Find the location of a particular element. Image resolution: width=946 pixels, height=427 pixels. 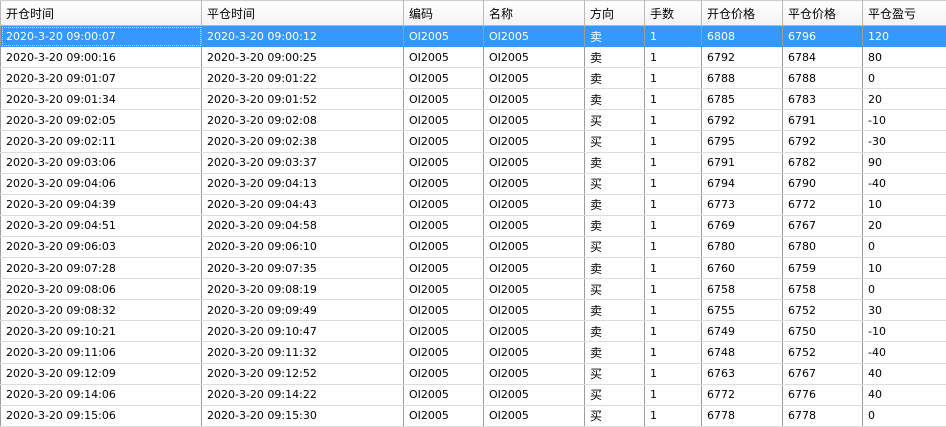

header-row: 开仓时间 平仓时间 编码 名称 方向 手数 开仓价格 平仓价格 平仓盈亏 is located at coordinates (473, 13).